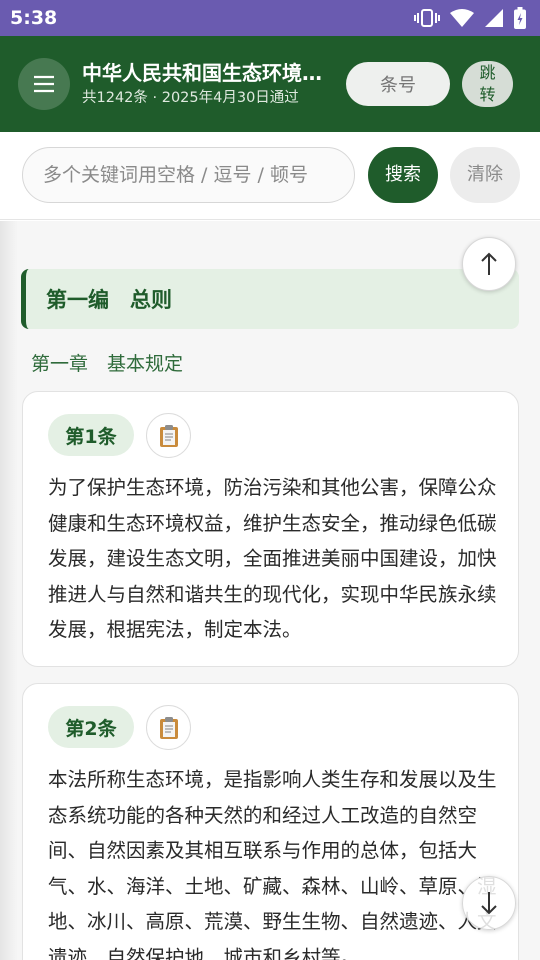  I want to click on menu-button, so click(44, 84).